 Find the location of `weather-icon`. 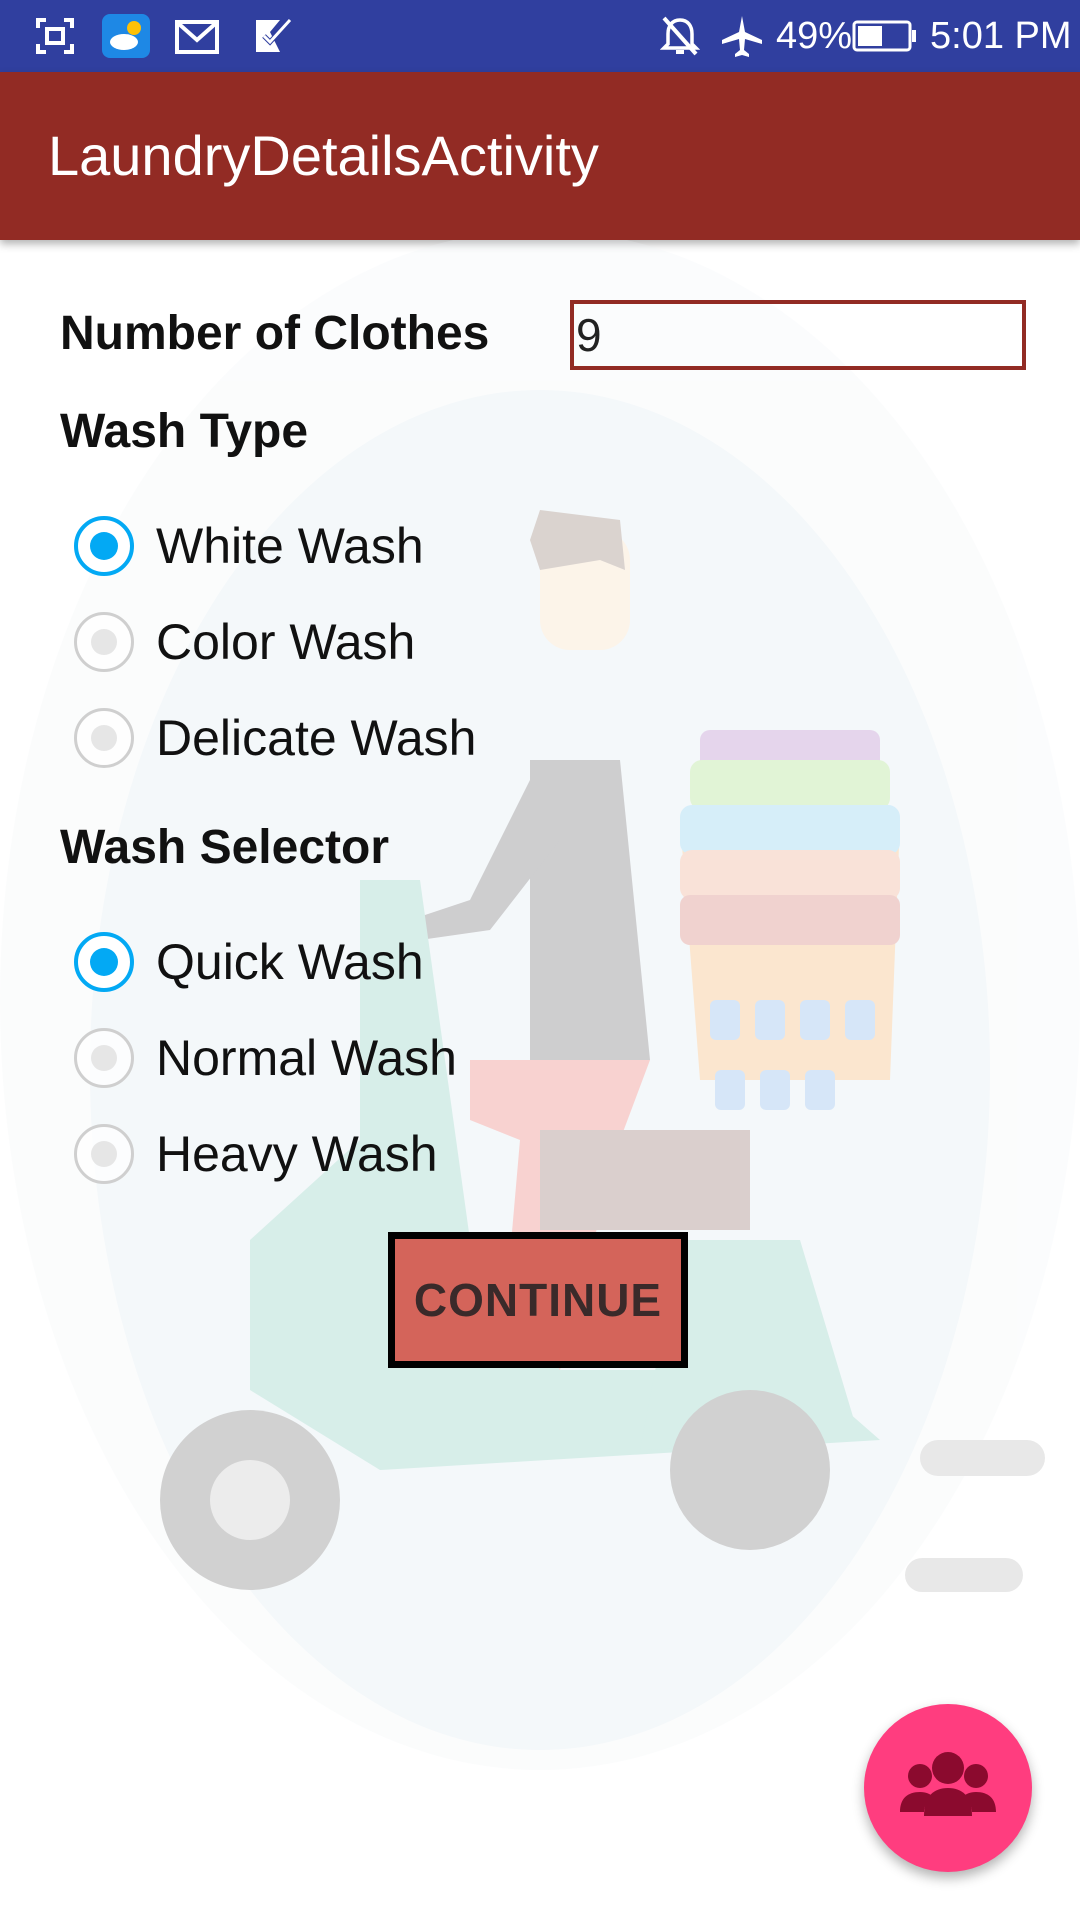

weather-icon is located at coordinates (126, 36).